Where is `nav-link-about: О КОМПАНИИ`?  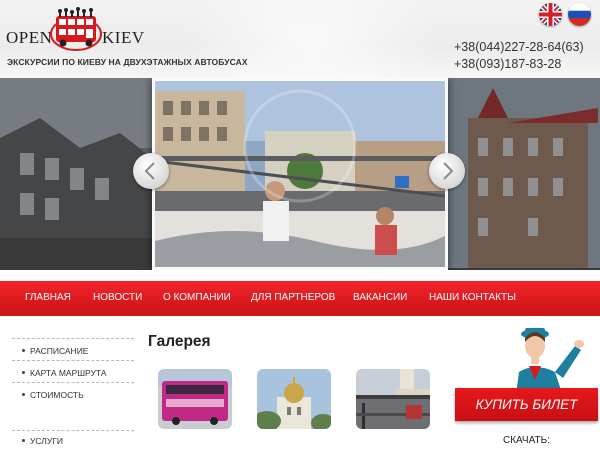
nav-link-about: О КОМПАНИИ is located at coordinates (197, 297).